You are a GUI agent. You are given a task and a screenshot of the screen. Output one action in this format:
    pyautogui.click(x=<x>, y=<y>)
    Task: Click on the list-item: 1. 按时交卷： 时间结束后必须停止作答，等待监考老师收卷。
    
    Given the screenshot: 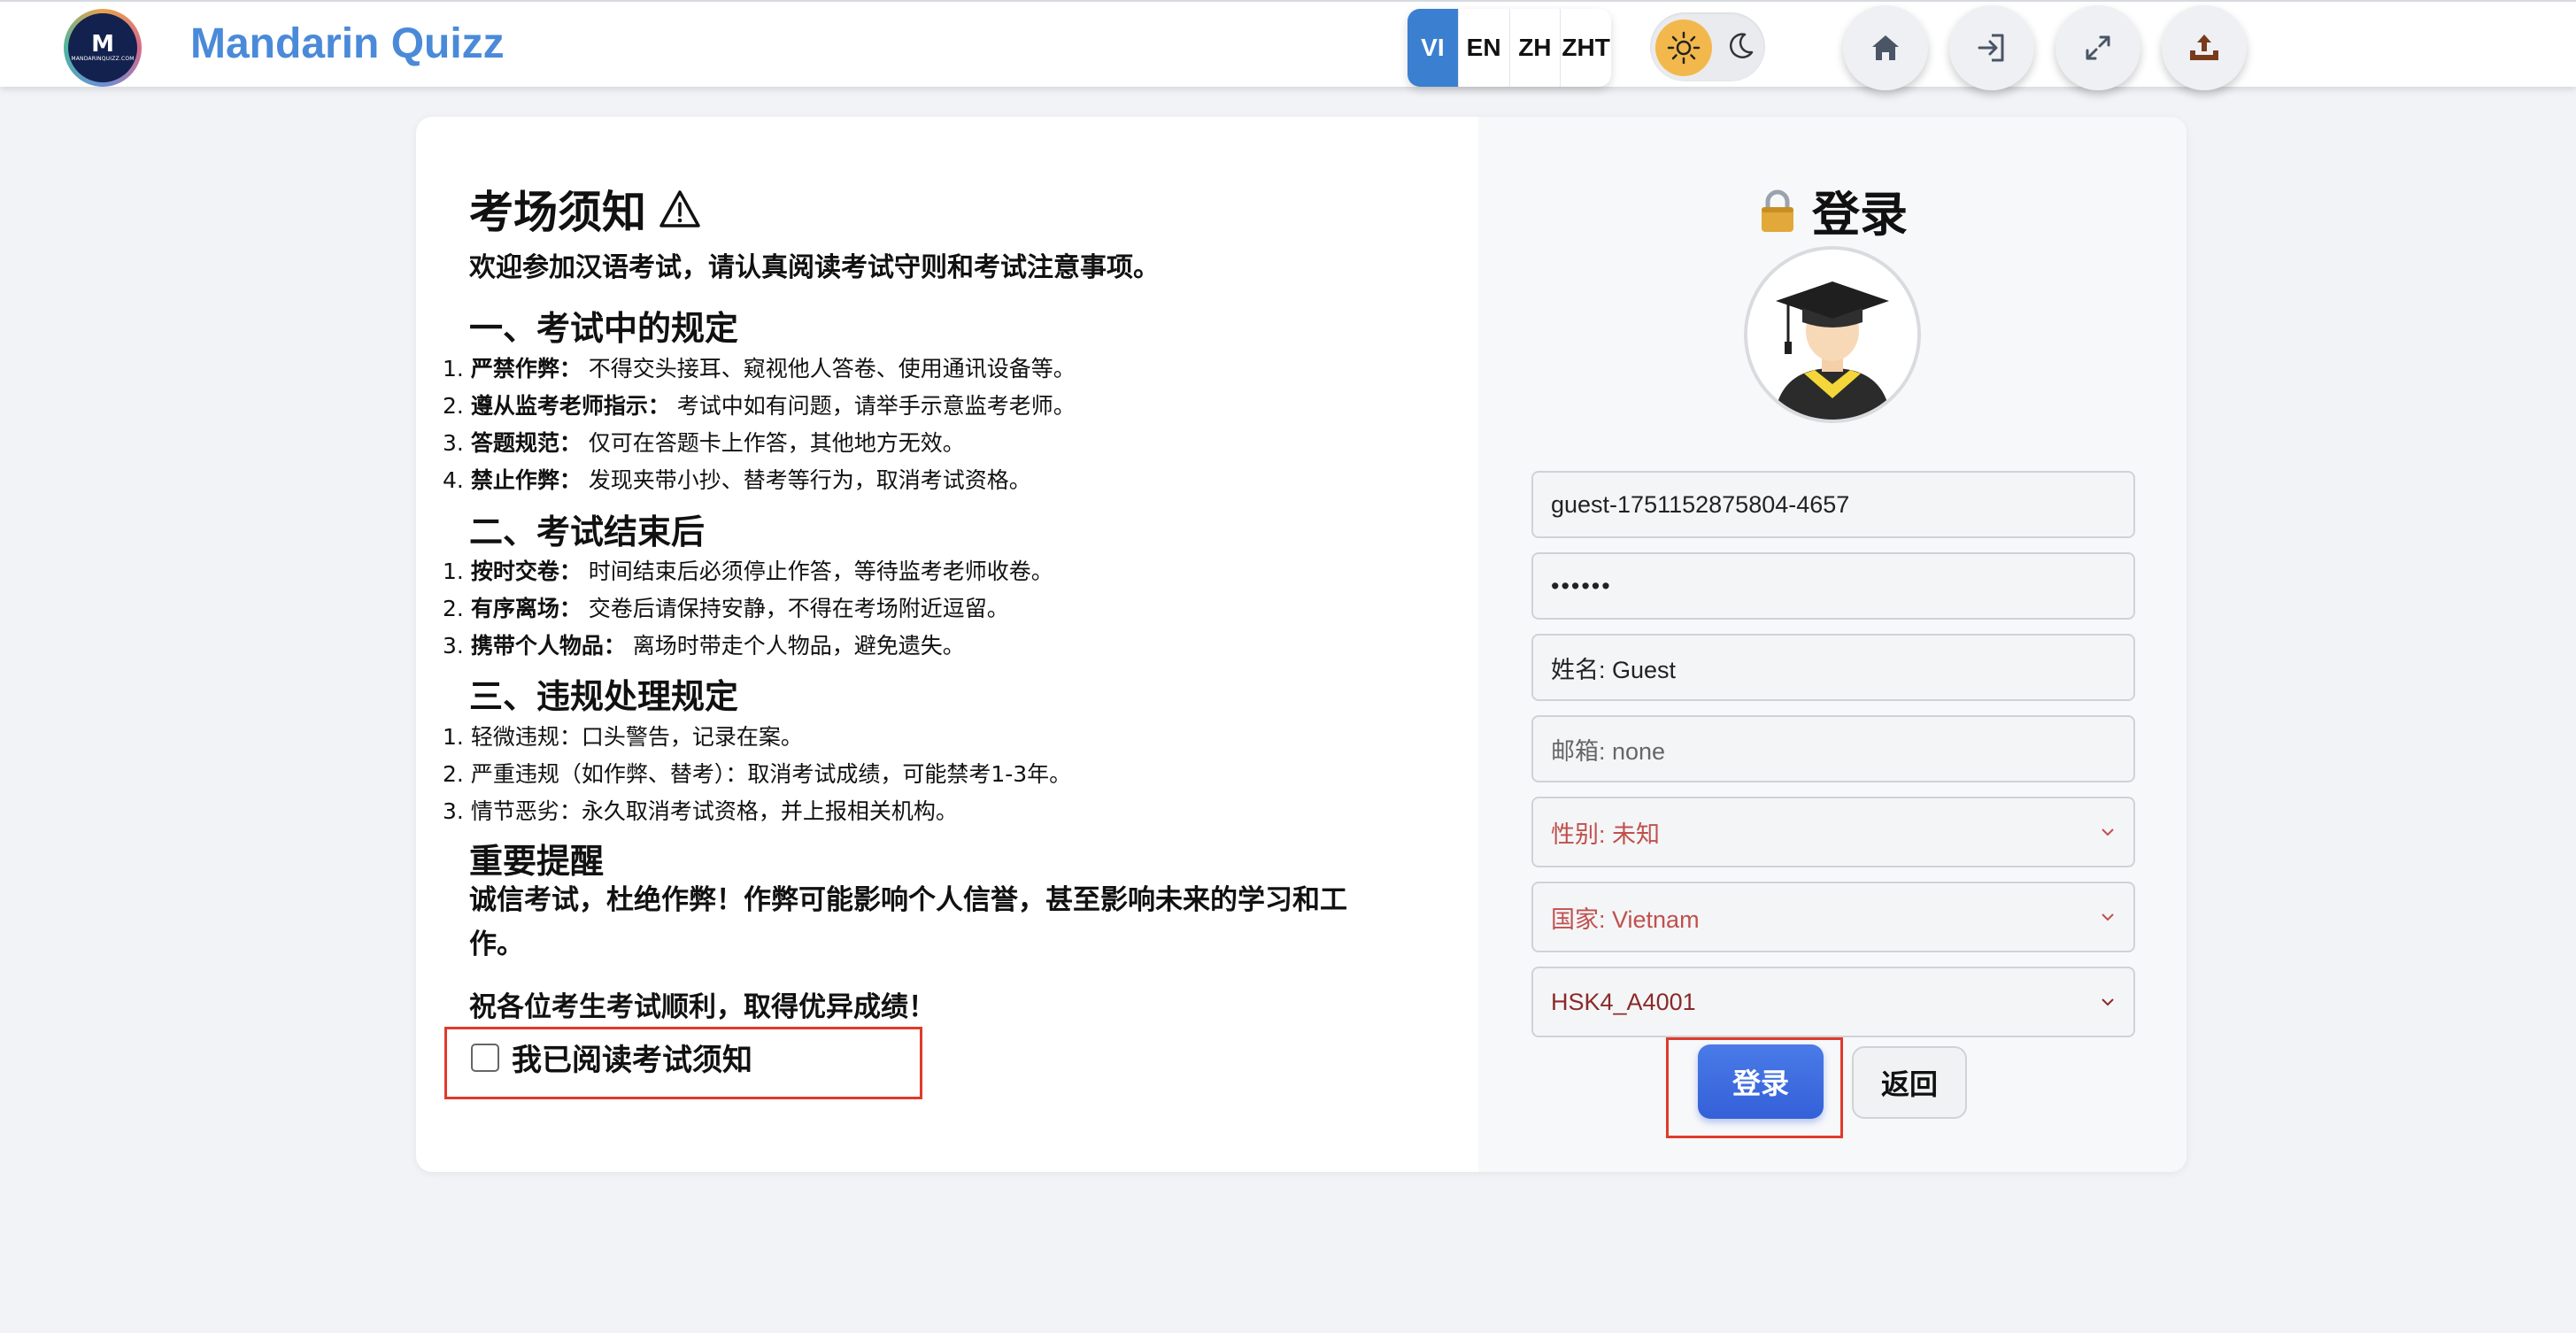 What is the action you would take?
    pyautogui.click(x=748, y=571)
    